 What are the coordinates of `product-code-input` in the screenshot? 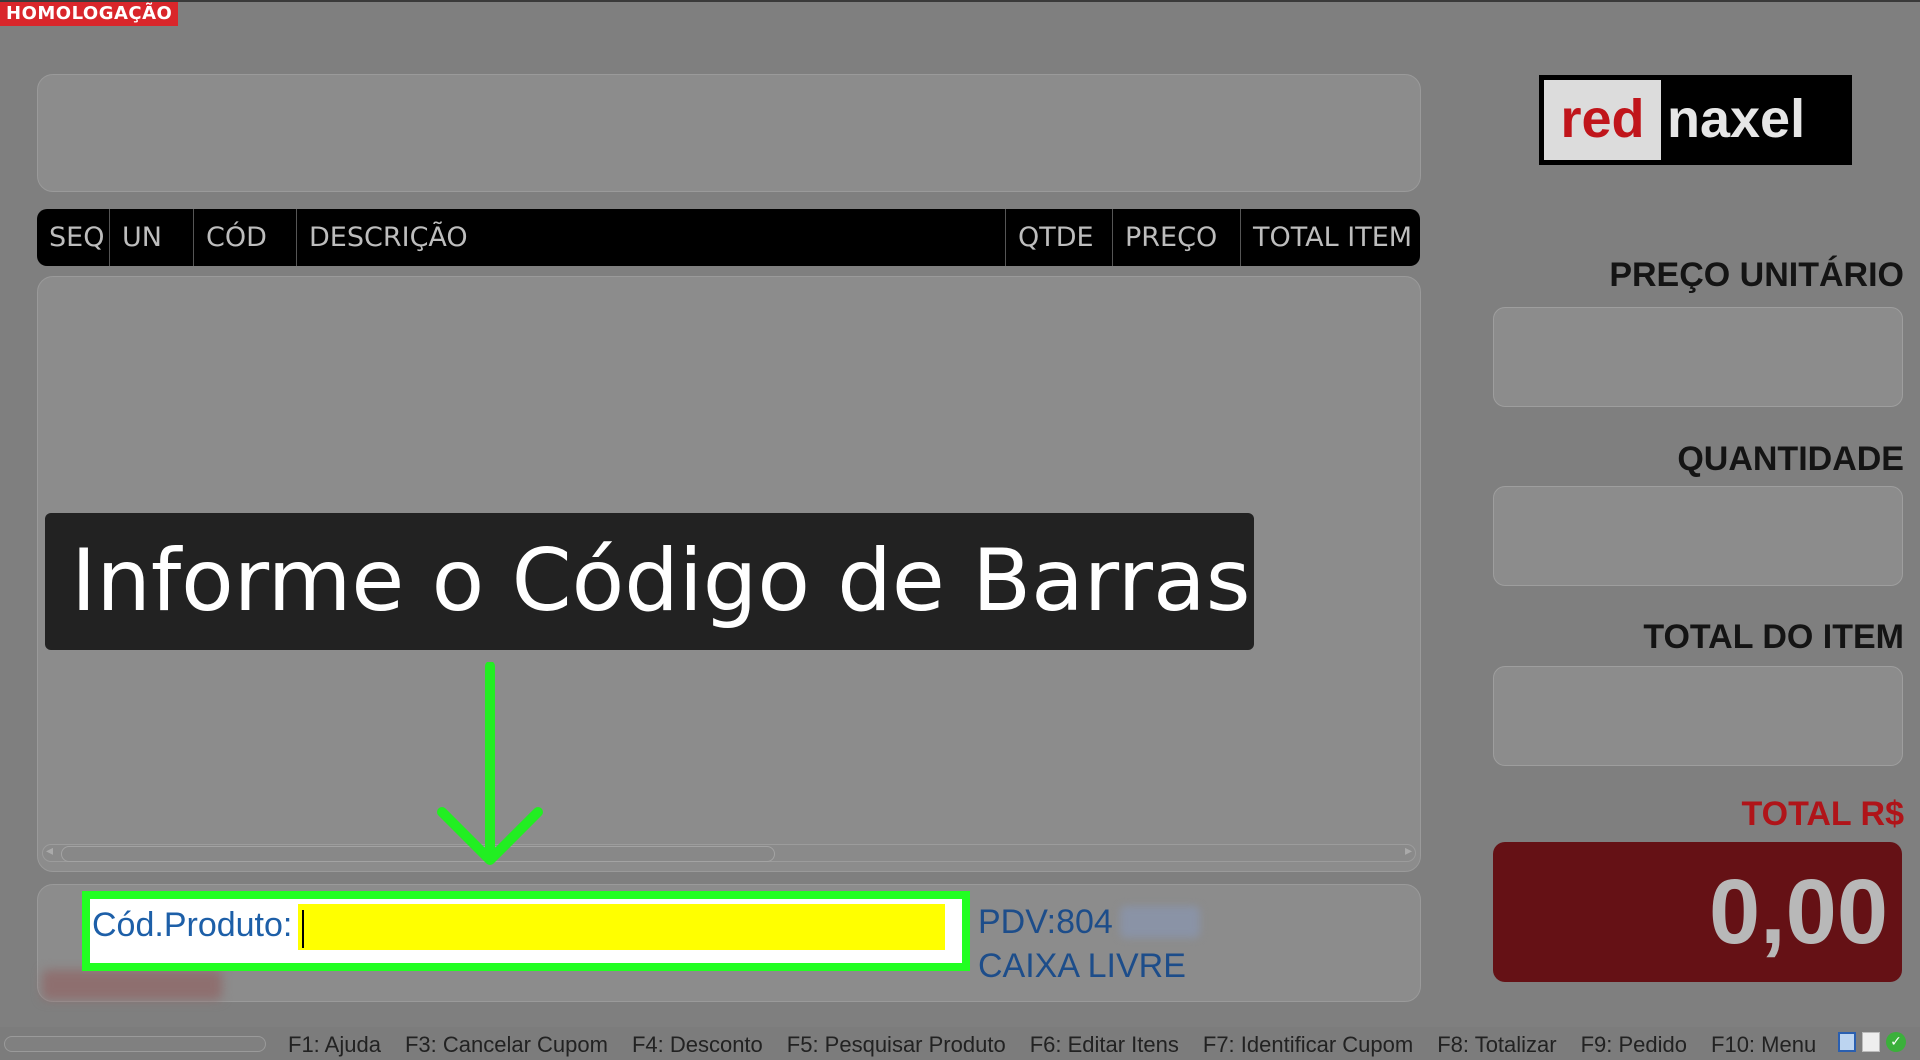 It's located at (621, 927).